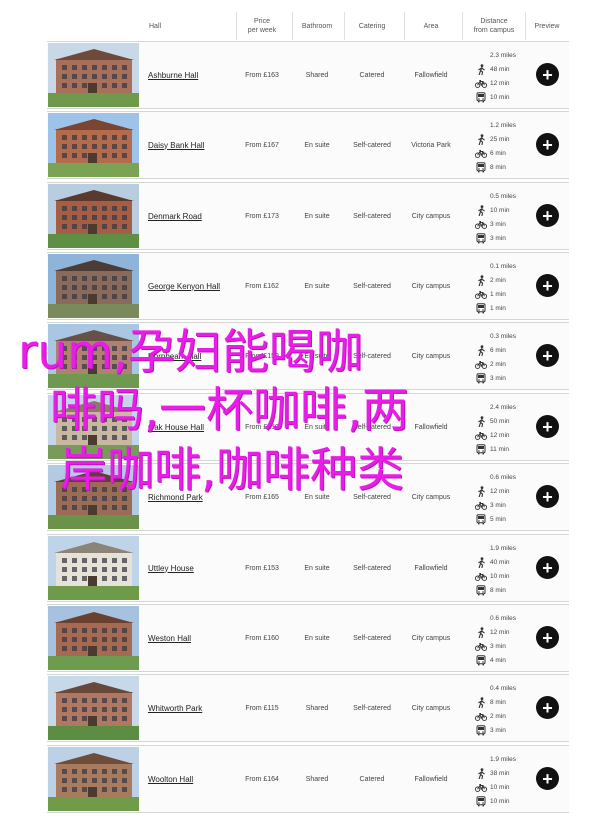  Describe the element at coordinates (170, 779) in the screenshot. I see `hall-name-link: Woolton Hall` at that location.